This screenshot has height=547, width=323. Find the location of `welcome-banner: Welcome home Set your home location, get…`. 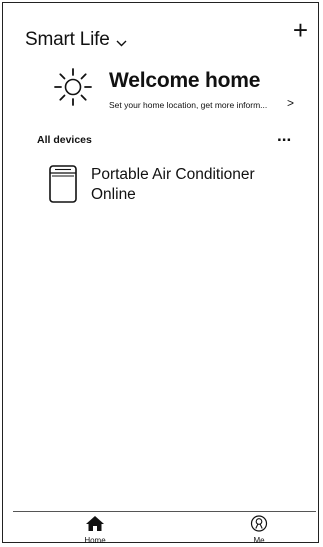

welcome-banner: Welcome home Set your home location, get… is located at coordinates (178, 89).